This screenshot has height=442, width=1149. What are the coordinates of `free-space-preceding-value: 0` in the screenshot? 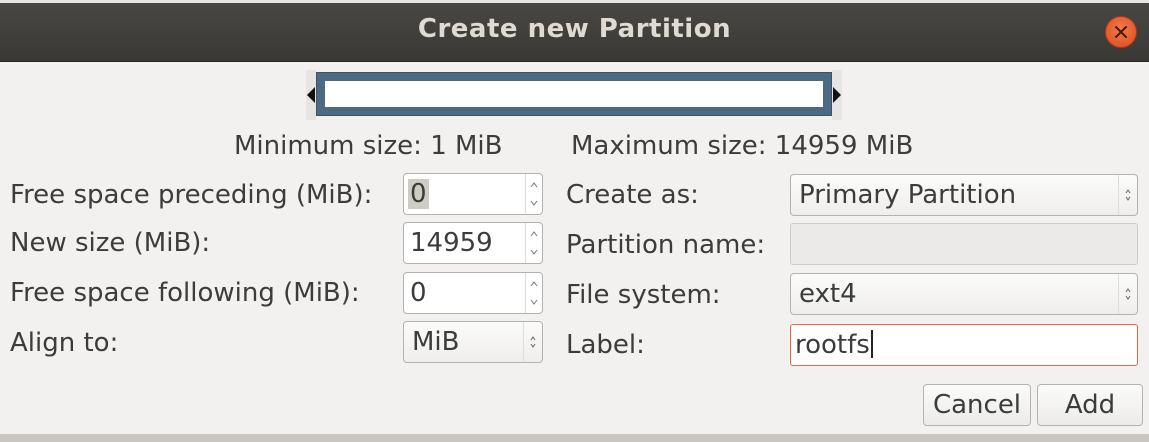 It's located at (418, 194).